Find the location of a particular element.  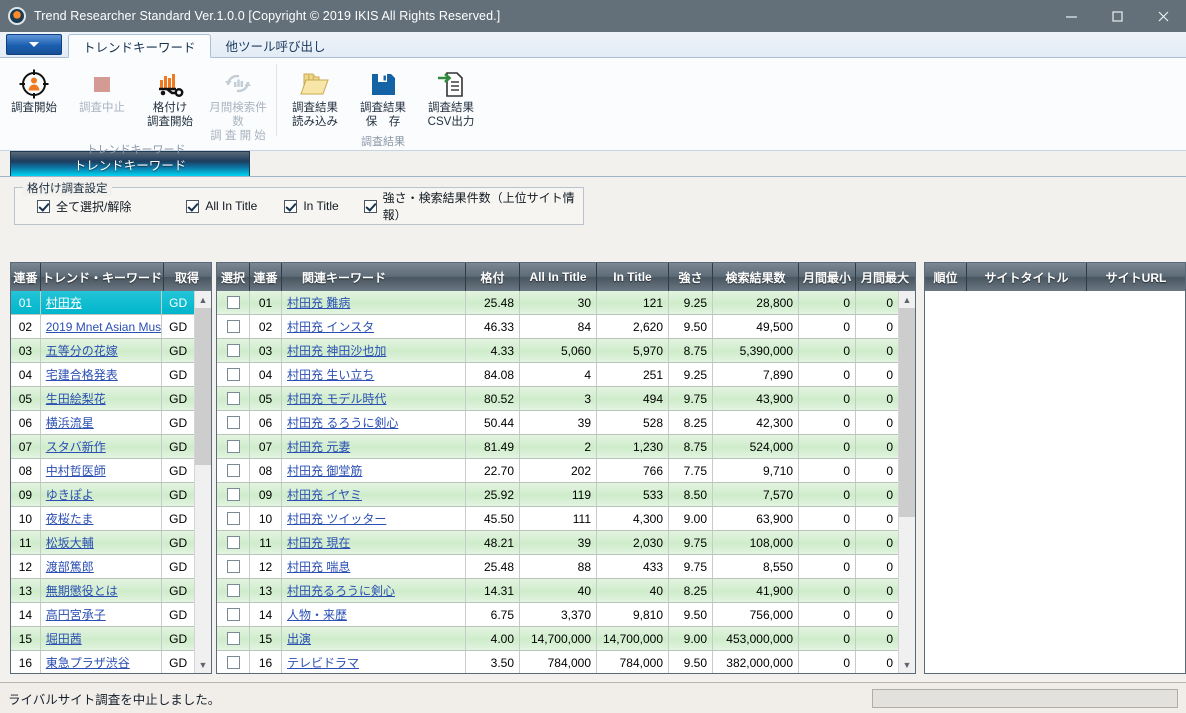

table-row: 02 2019 Mnet Asian Musi GD is located at coordinates (102, 327).